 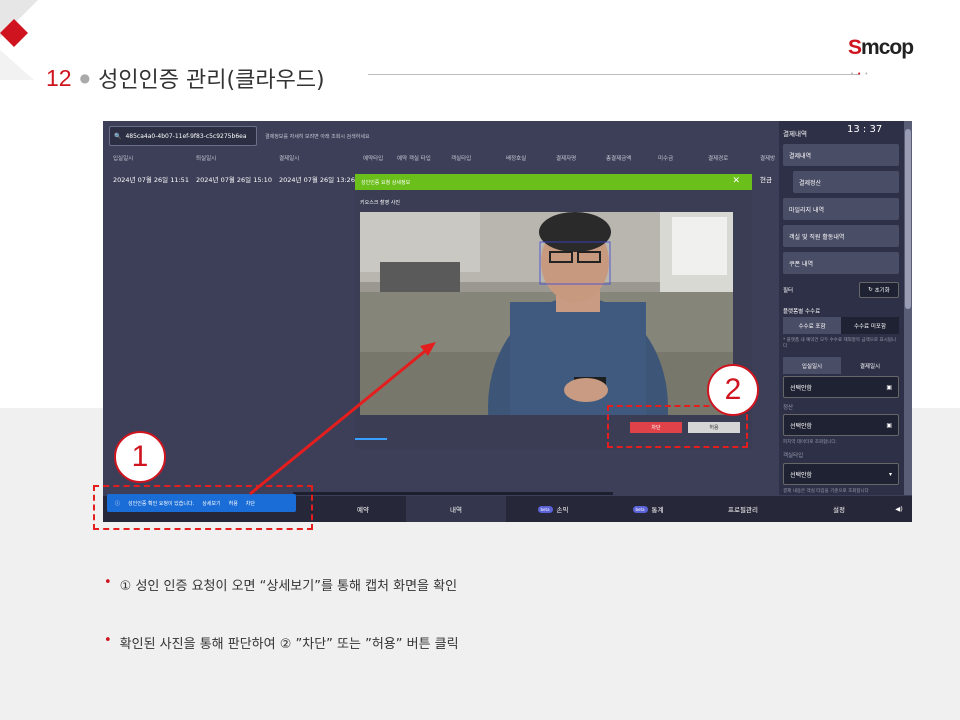 I want to click on annotation-arrows, so click(x=342, y=419).